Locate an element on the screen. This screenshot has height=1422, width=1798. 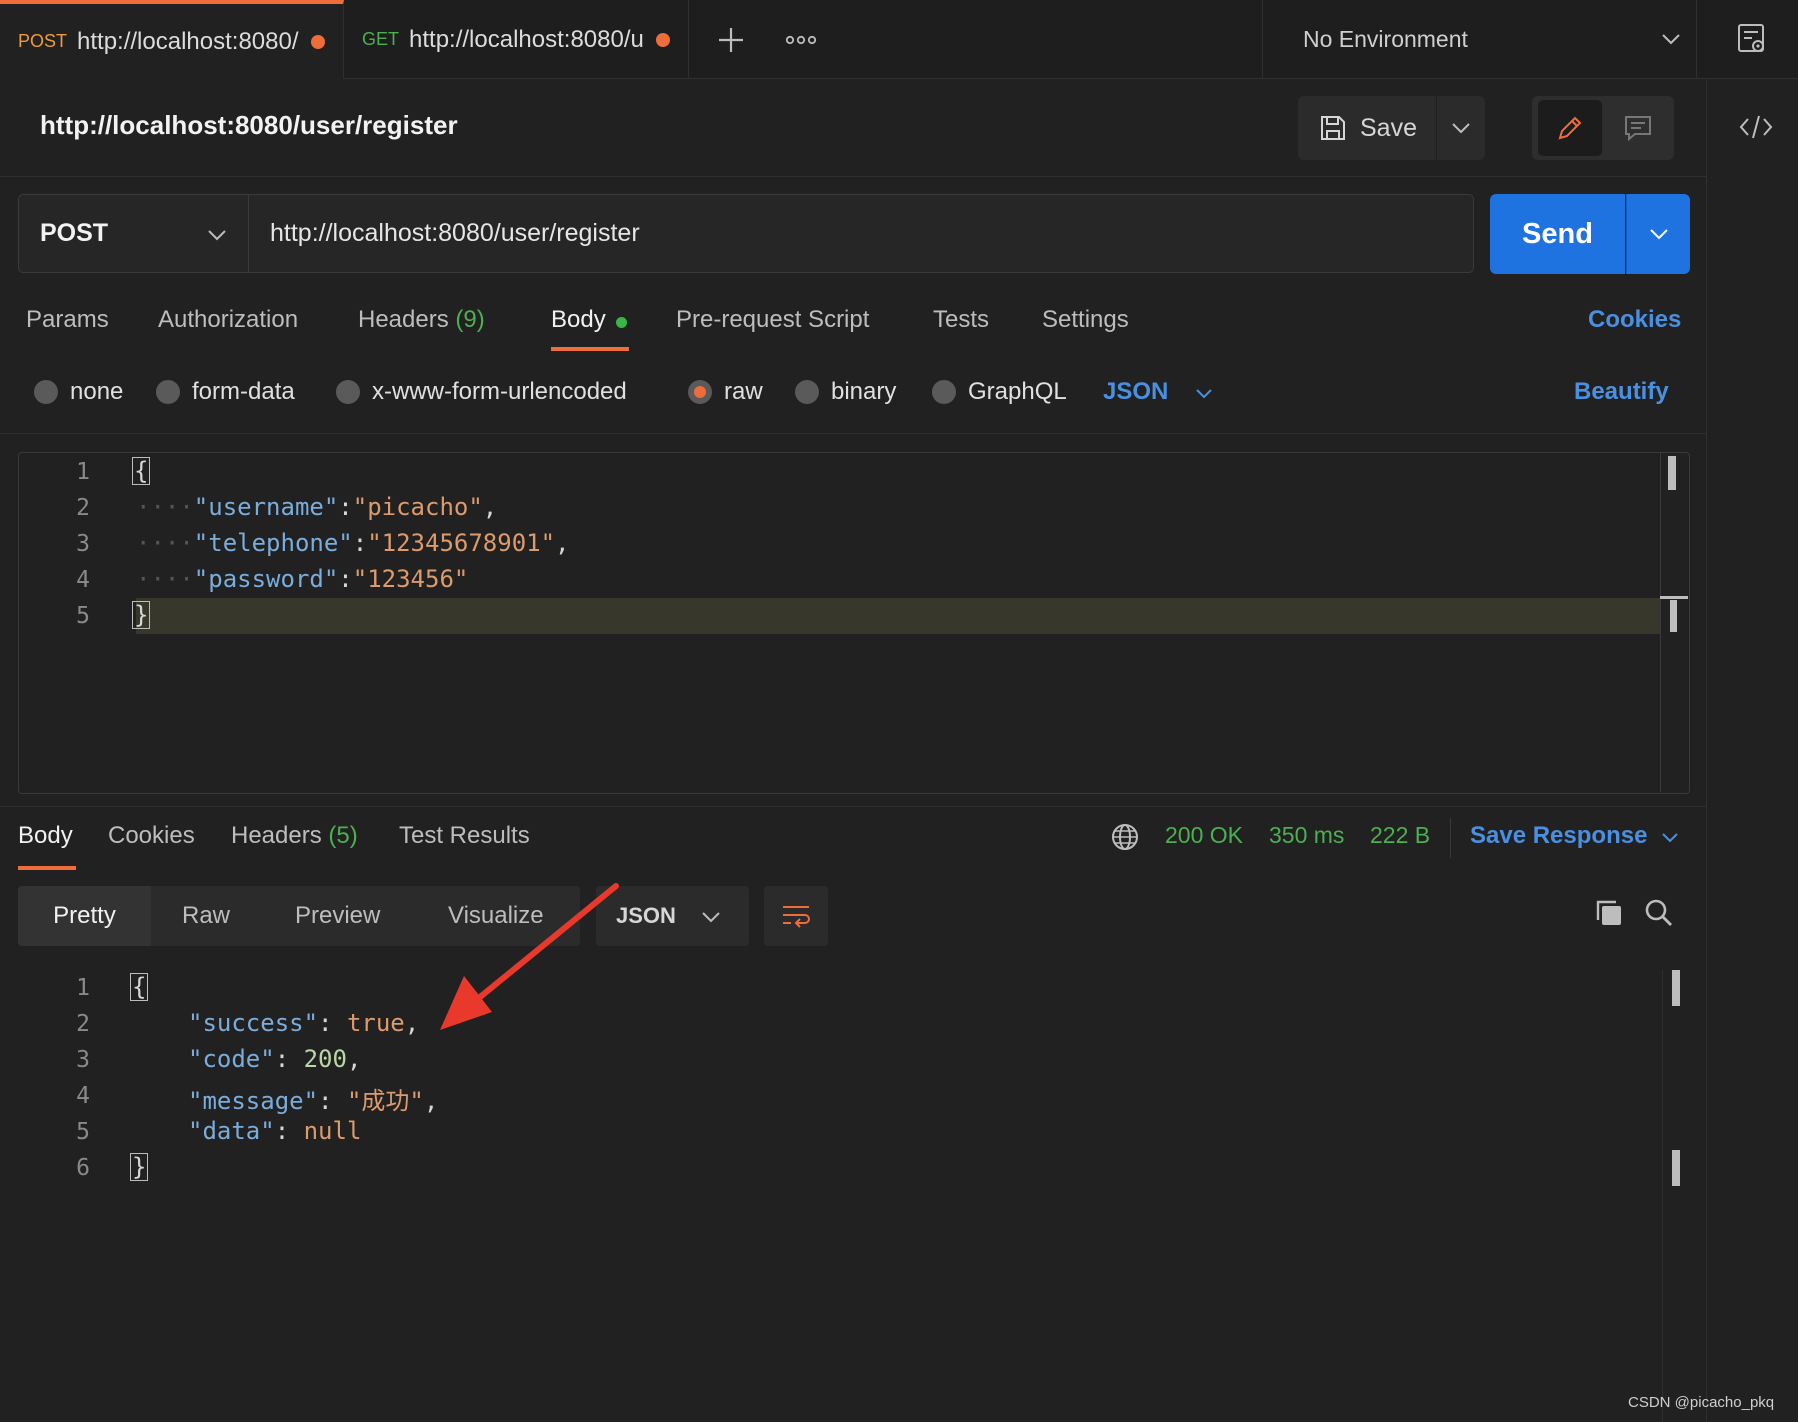
tab-count: (5) is located at coordinates (343, 835).